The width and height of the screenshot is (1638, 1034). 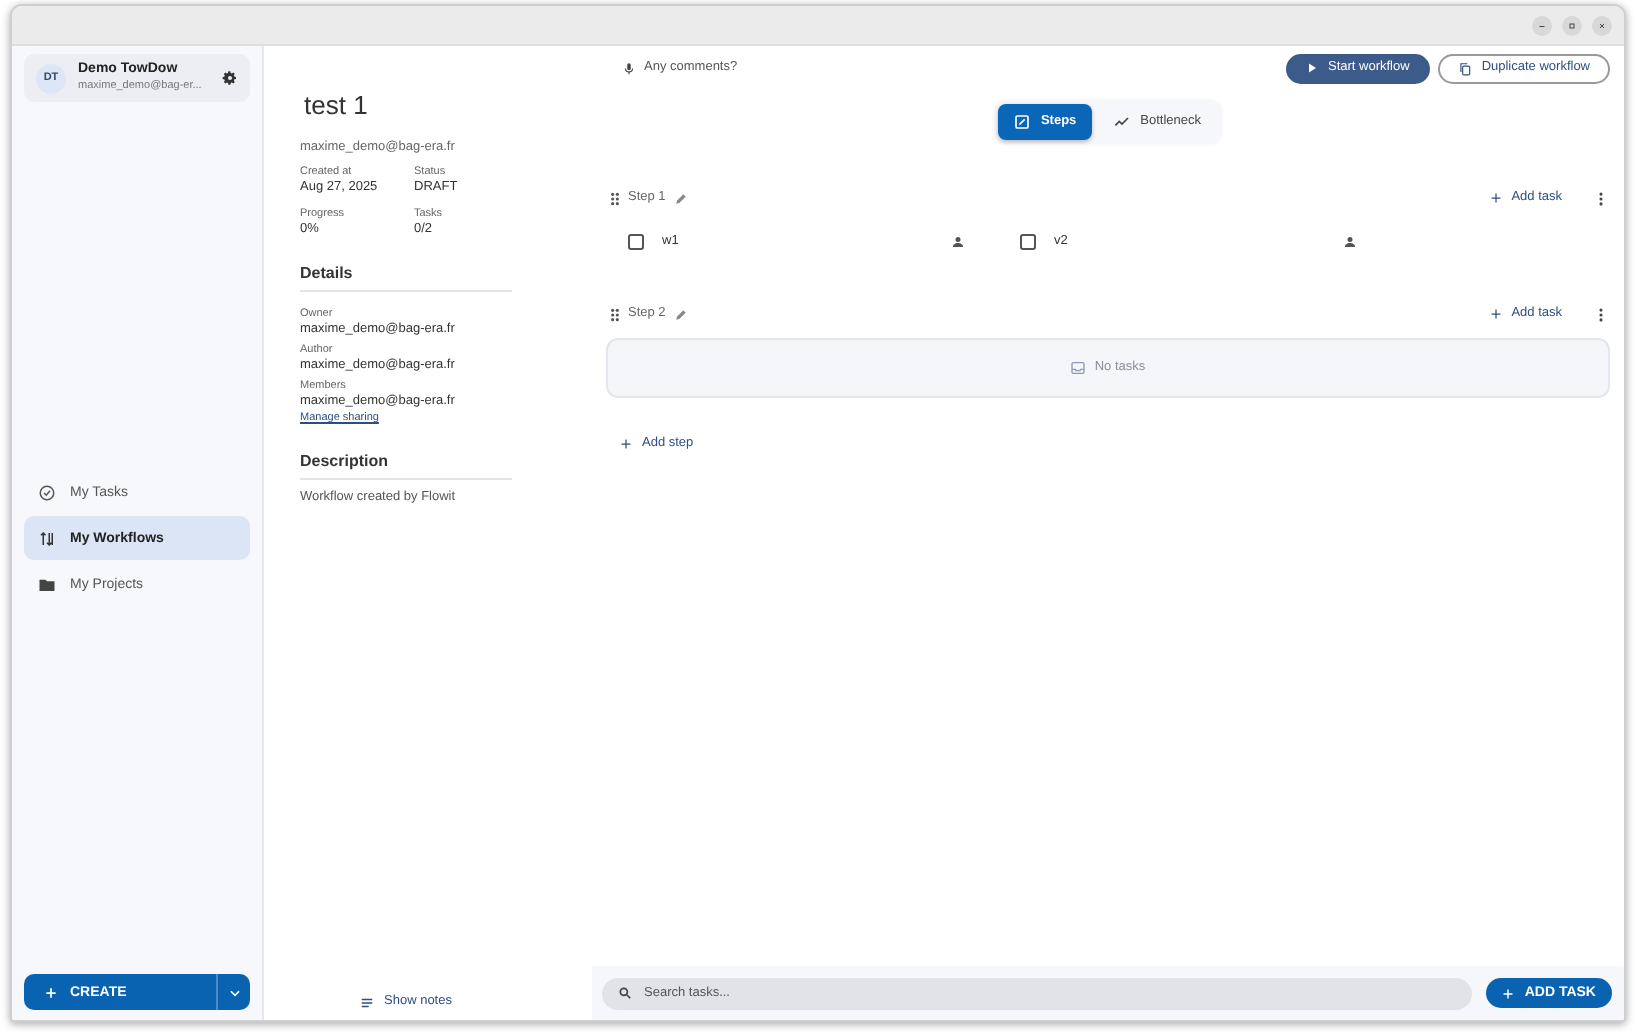 What do you see at coordinates (367, 1003) in the screenshot?
I see `notes-icon` at bounding box center [367, 1003].